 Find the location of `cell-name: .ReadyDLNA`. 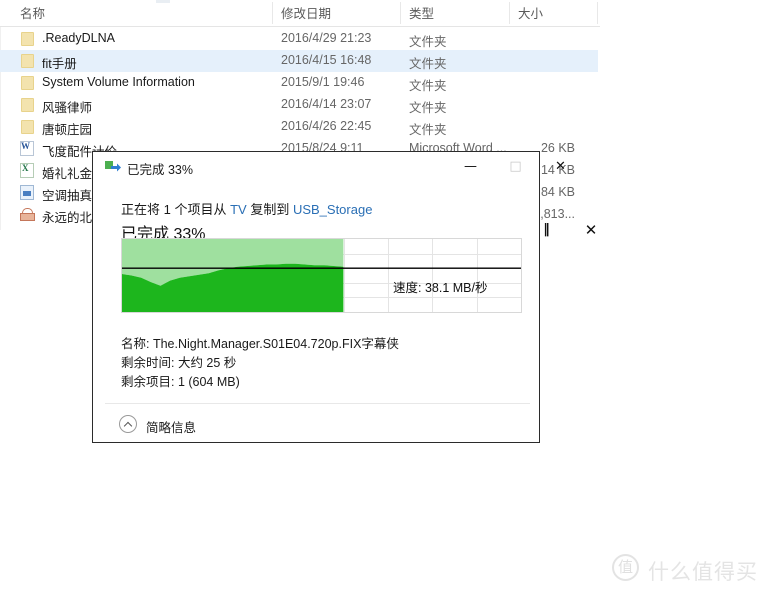

cell-name: .ReadyDLNA is located at coordinates (78, 38).